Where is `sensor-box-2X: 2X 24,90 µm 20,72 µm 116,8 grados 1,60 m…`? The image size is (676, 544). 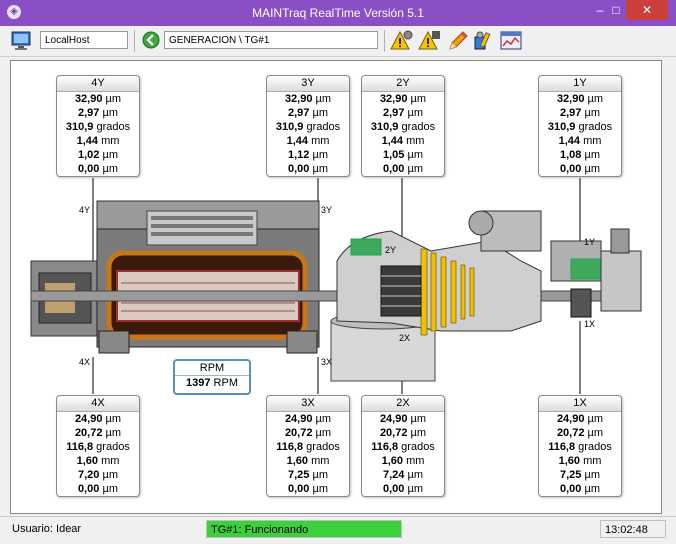
sensor-box-2X: 2X 24,90 µm 20,72 µm 116,8 grados 1,60 m… is located at coordinates (403, 446).